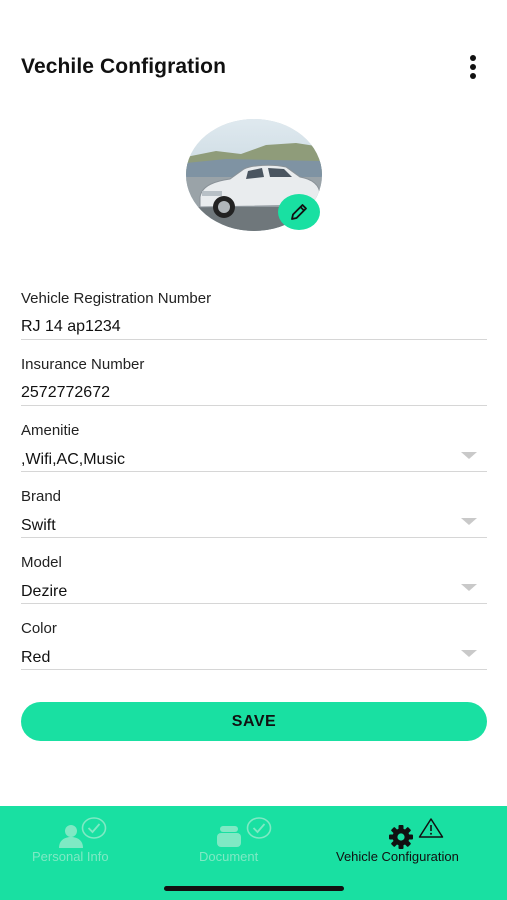 This screenshot has height=900, width=507. What do you see at coordinates (229, 836) in the screenshot?
I see `document-stack-icon` at bounding box center [229, 836].